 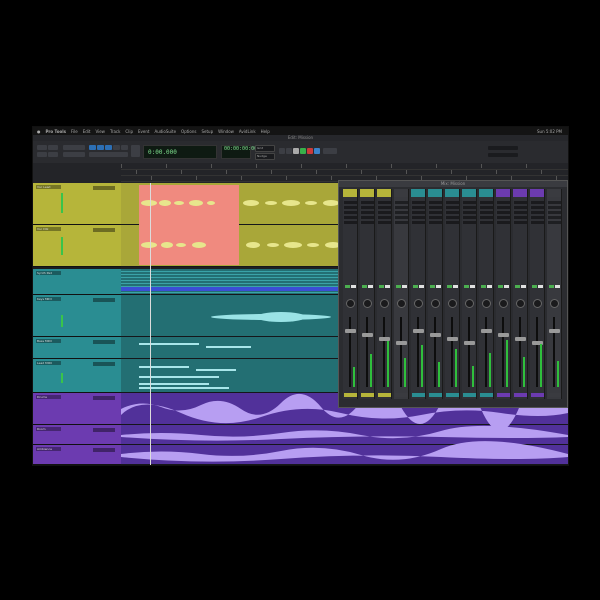 What do you see at coordinates (77, 316) in the screenshot?
I see `track-header: Keys MIDI` at bounding box center [77, 316].